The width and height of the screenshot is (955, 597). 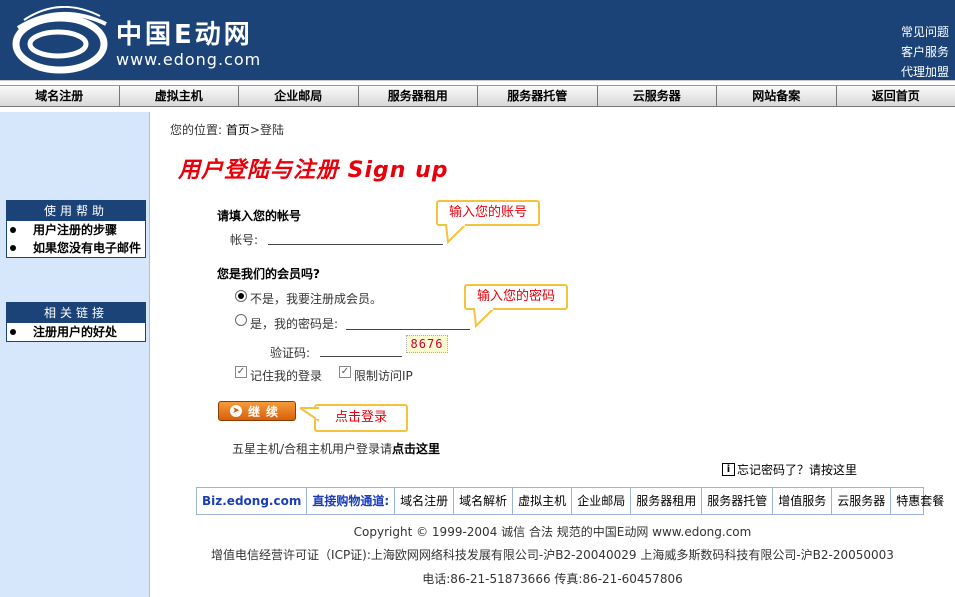 I want to click on footer-link-mail: 企业邮局, so click(x=602, y=501).